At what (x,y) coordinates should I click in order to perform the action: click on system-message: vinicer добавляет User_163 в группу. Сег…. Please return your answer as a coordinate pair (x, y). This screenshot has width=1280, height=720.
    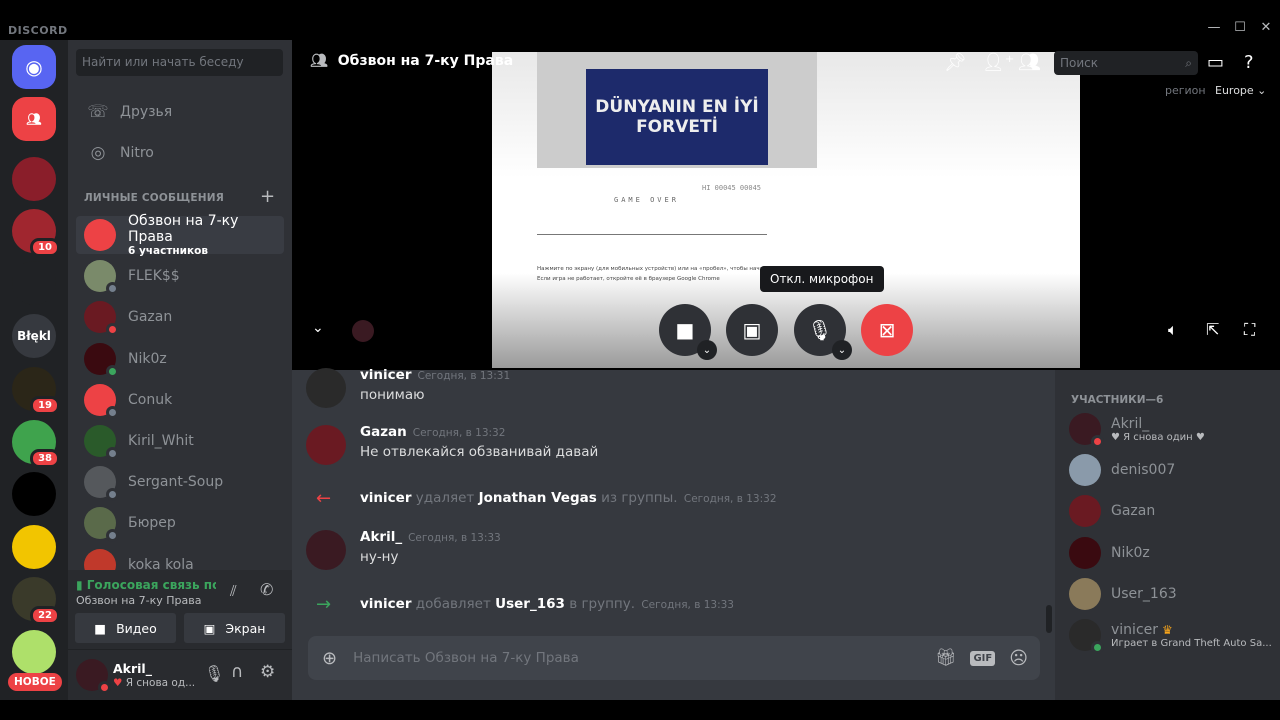
    Looking at the image, I should click on (547, 604).